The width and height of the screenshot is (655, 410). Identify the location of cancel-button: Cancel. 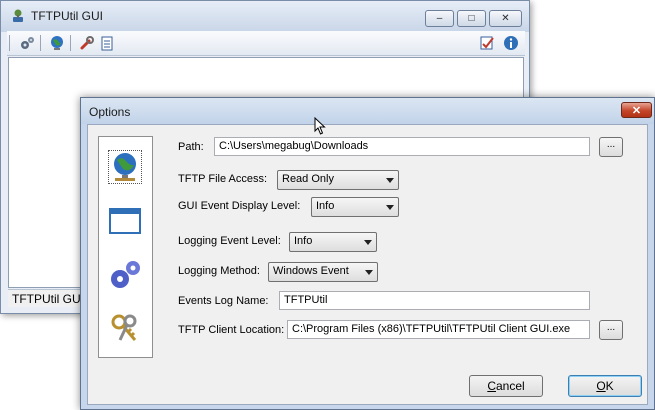
(506, 386).